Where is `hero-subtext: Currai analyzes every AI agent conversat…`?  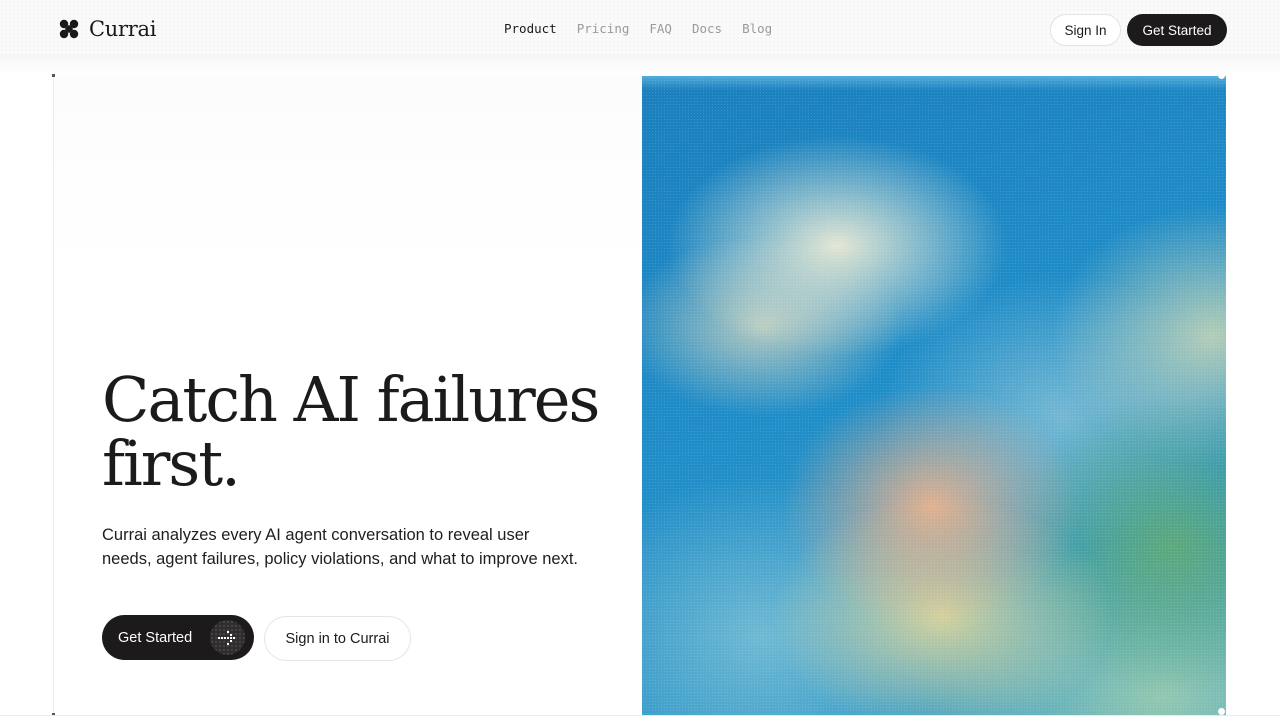 hero-subtext: Currai analyzes every AI agent conversat… is located at coordinates (340, 547).